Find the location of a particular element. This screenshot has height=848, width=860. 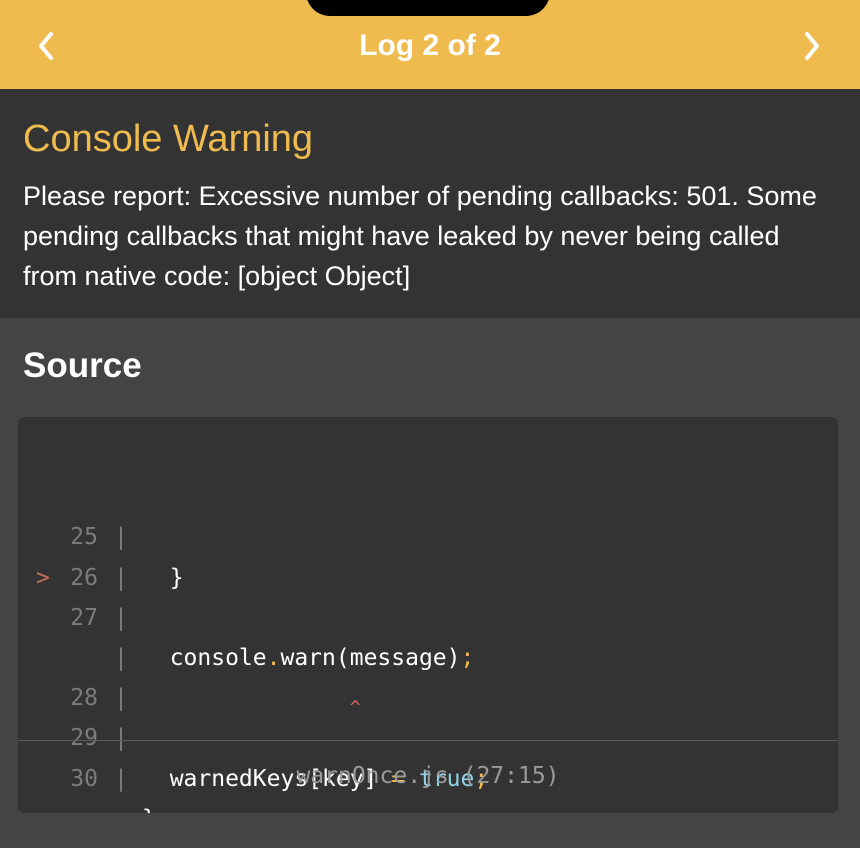

log-counter-title: Log 2 of 2 is located at coordinates (430, 45).